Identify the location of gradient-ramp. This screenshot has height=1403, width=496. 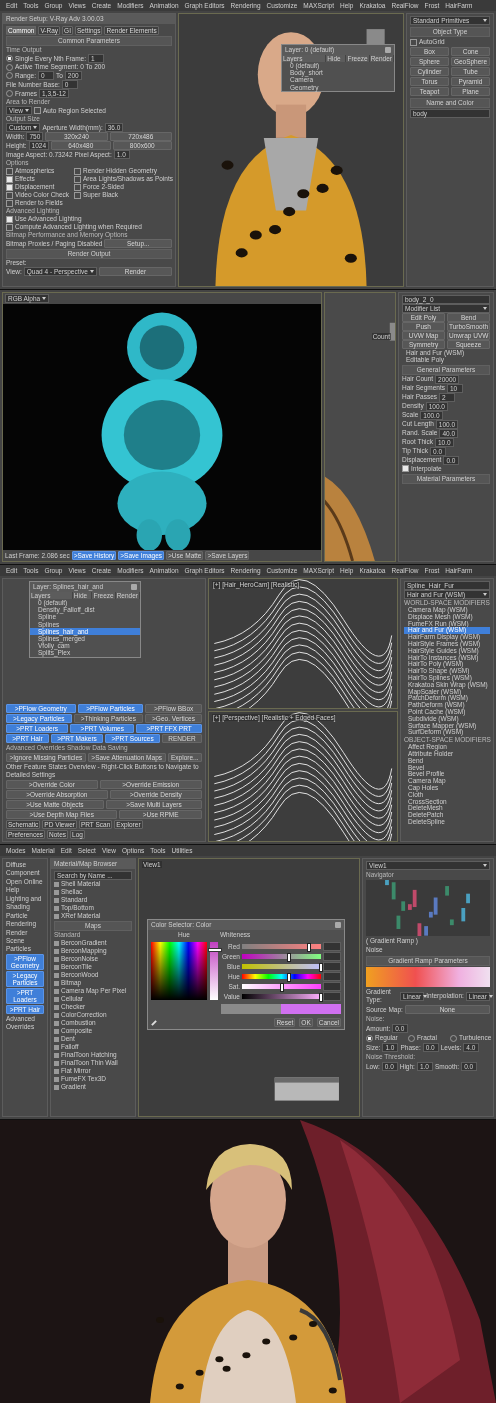
(428, 977).